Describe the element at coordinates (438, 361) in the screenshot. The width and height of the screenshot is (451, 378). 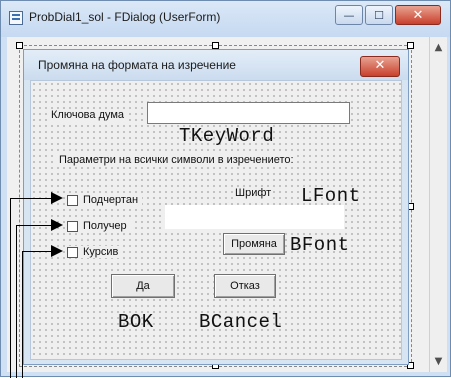
I see `scroll-down-icon: ▼` at that location.